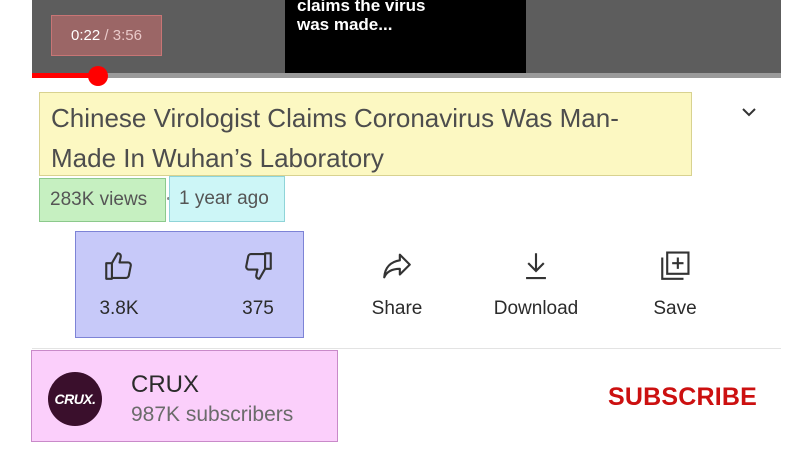 This screenshot has height=466, width=802. I want to click on dislike-count: 375, so click(258, 308).